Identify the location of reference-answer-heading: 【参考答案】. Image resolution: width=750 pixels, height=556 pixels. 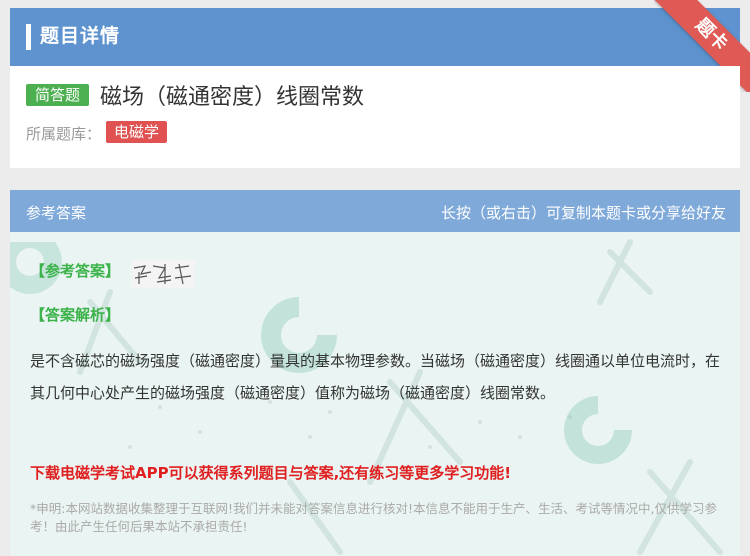
(75, 271).